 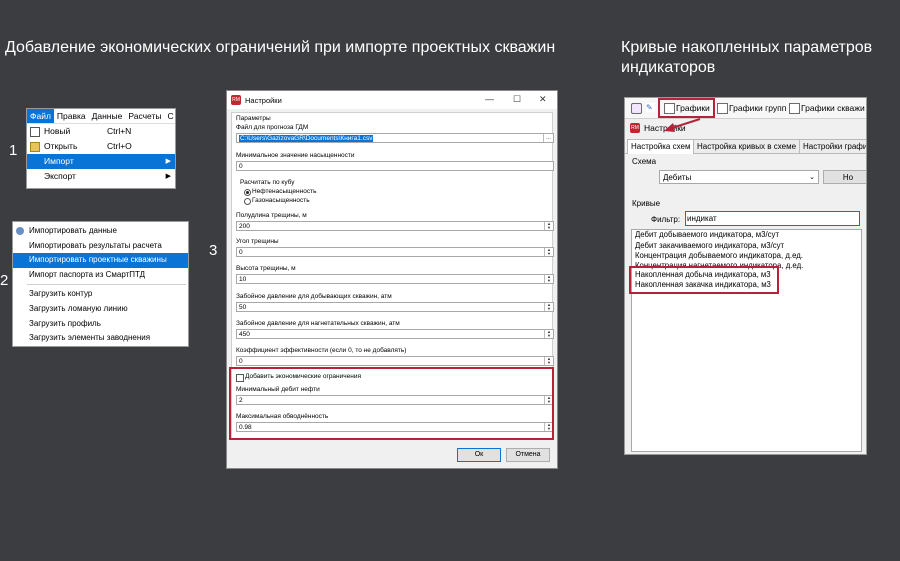 I want to click on new-schema-button: Но, so click(x=844, y=177).